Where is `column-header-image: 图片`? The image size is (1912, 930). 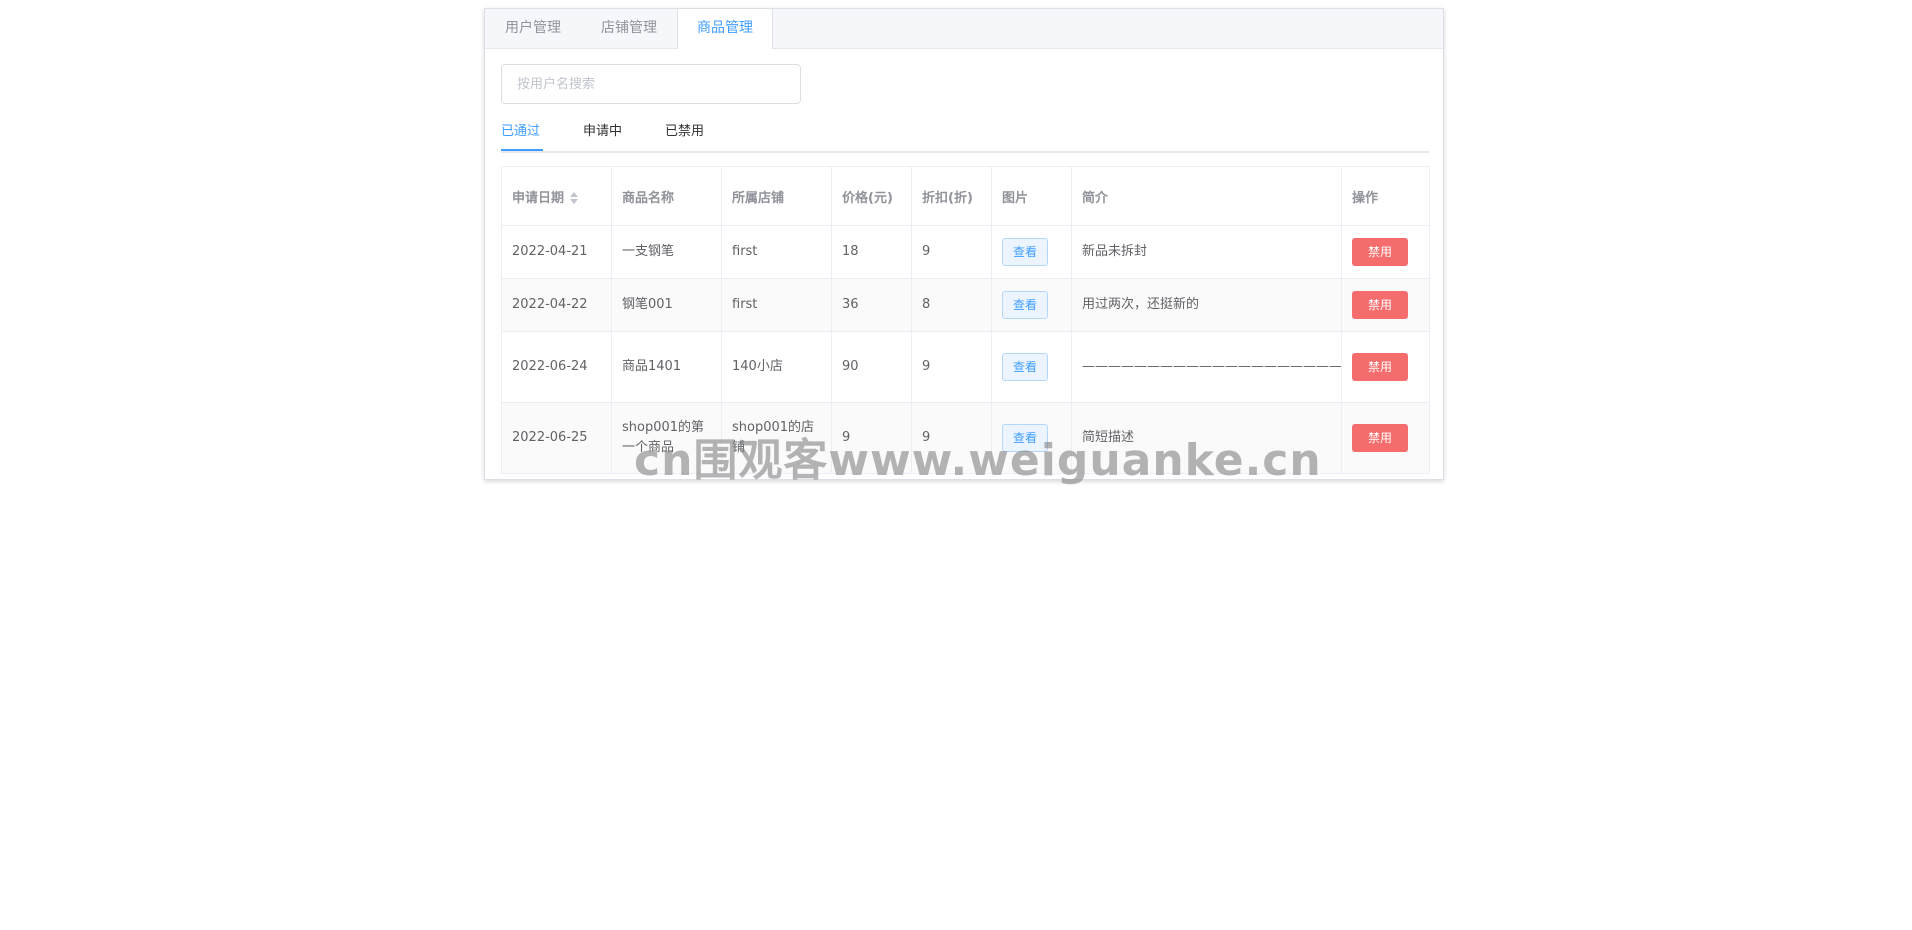 column-header-image: 图片 is located at coordinates (1031, 196).